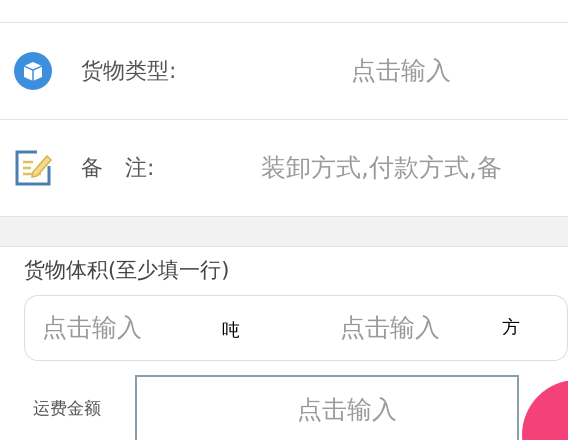 The width and height of the screenshot is (568, 440). I want to click on input-field: 装卸方式,付款方式,备, so click(414, 168).